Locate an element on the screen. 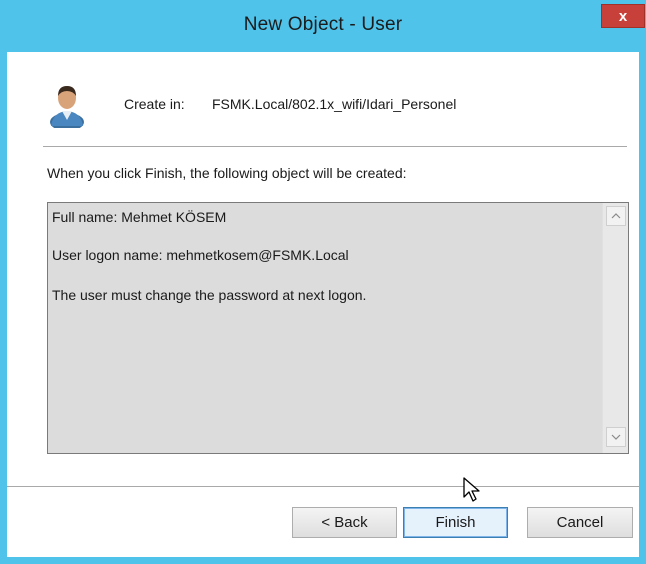 Image resolution: width=646 pixels, height=564 pixels. window-title: New Object - User is located at coordinates (323, 24).